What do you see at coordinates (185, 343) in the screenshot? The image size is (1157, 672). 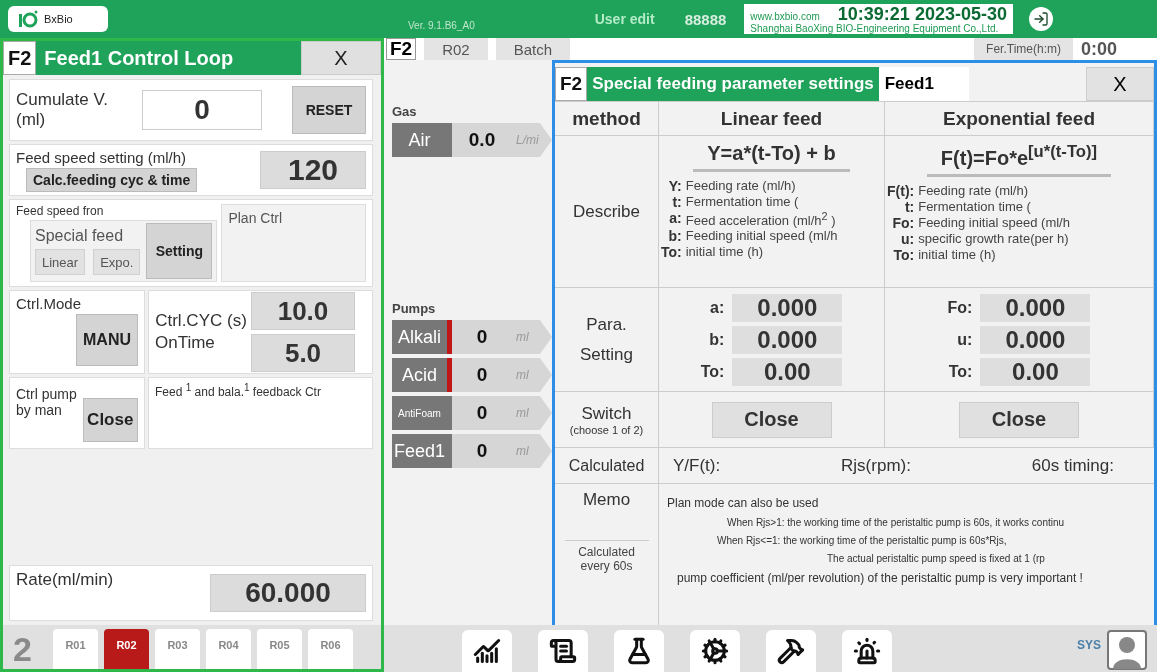 I see `field-label: OnTime` at bounding box center [185, 343].